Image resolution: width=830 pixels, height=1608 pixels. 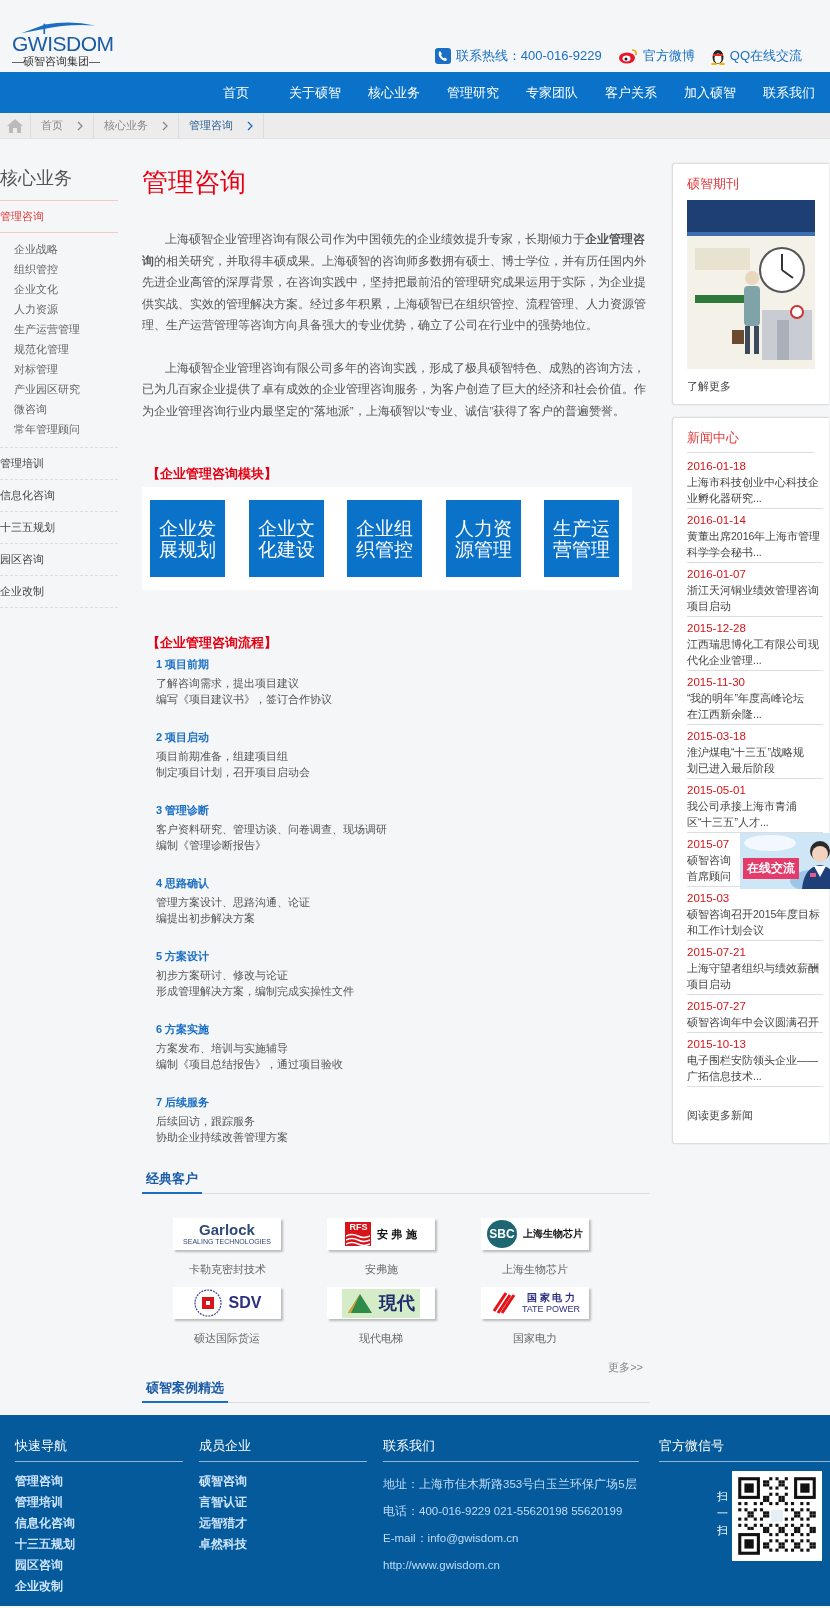 What do you see at coordinates (716, 736) in the screenshot?
I see `news-date: 2015-03-18` at bounding box center [716, 736].